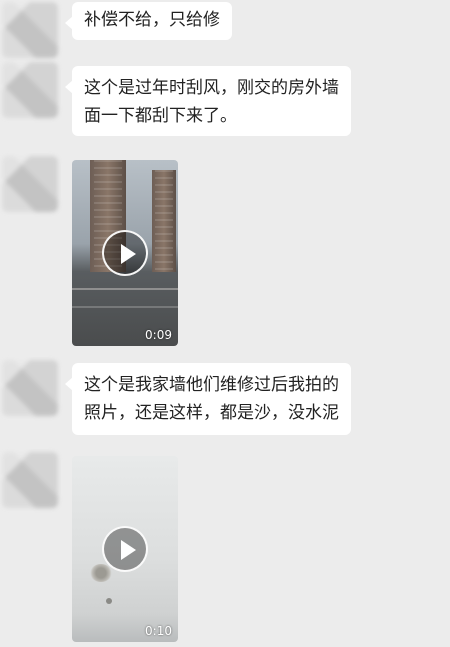 This screenshot has height=647, width=450. I want to click on message-text: 照片，还是这样，都是沙，没水泥, so click(211, 413).